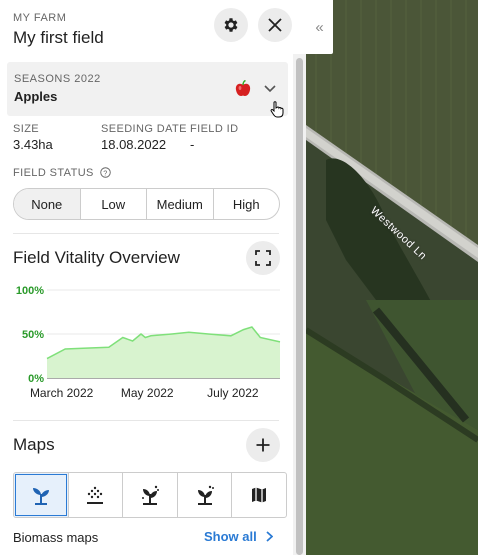 Image resolution: width=478 pixels, height=555 pixels. What do you see at coordinates (233, 393) in the screenshot?
I see `x-tick-label: July 2022` at bounding box center [233, 393].